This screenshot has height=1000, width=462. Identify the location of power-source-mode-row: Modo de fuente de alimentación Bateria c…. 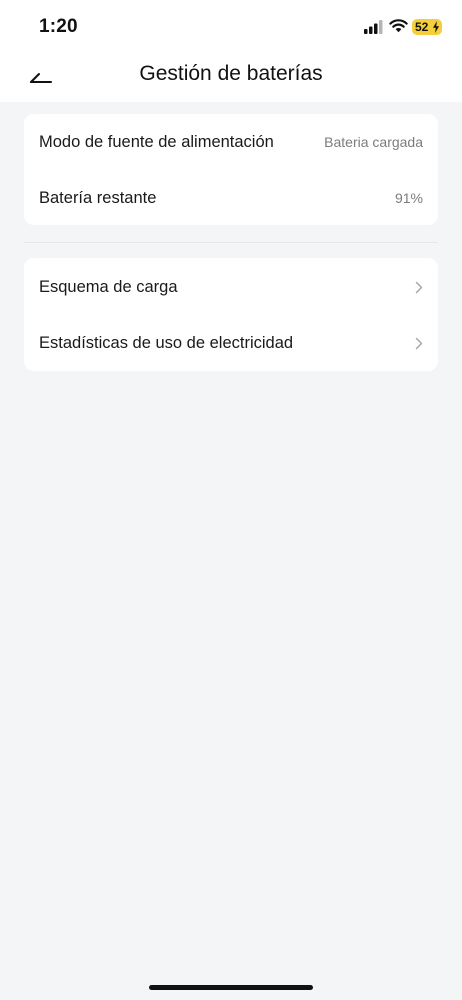
(231, 142).